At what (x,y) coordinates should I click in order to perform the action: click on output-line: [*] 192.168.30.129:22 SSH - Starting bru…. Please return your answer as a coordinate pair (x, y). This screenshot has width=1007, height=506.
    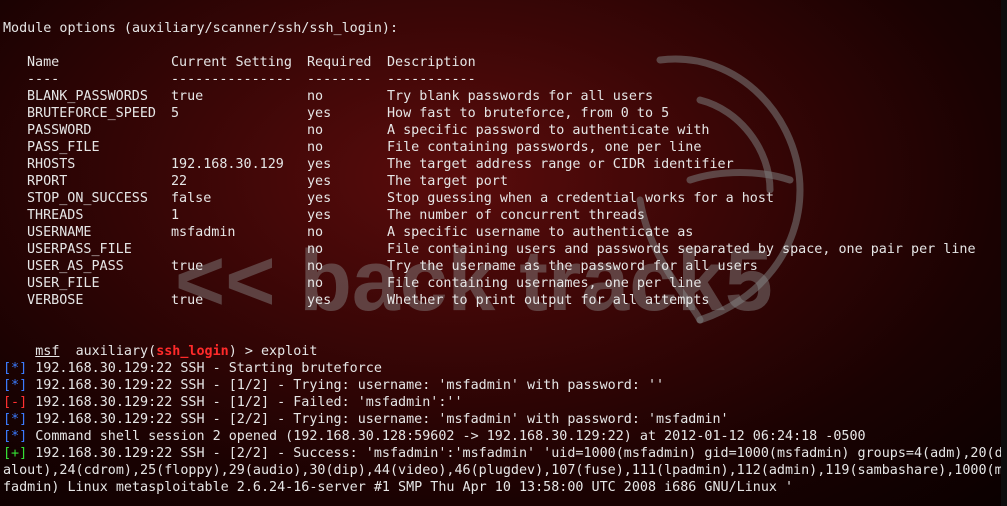
    Looking at the image, I should click on (192, 368).